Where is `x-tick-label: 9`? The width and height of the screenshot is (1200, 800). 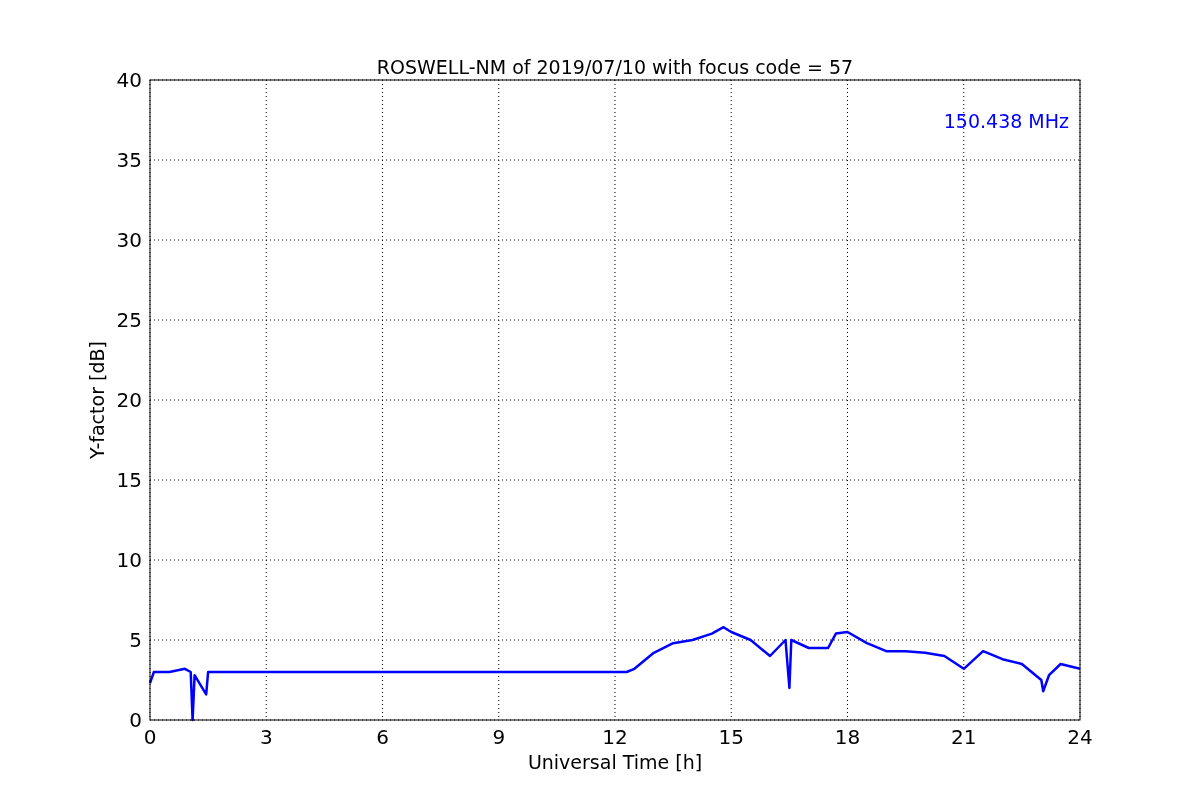 x-tick-label: 9 is located at coordinates (499, 737).